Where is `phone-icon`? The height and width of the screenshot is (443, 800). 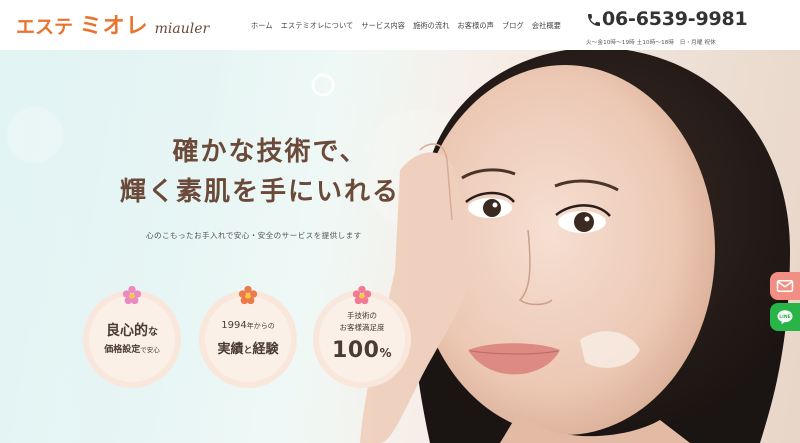 phone-icon is located at coordinates (594, 20).